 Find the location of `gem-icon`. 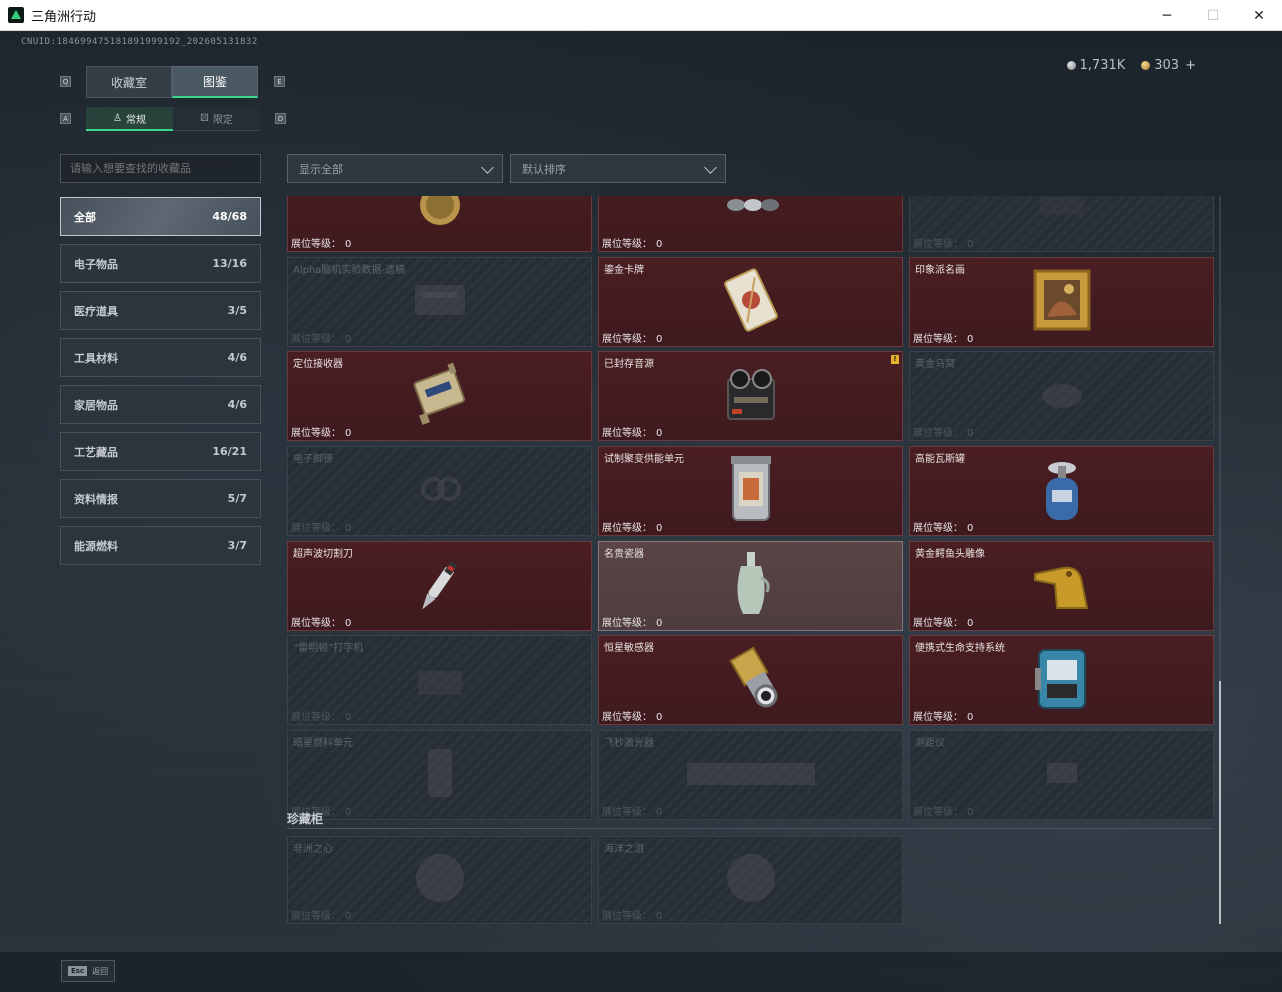

gem-icon is located at coordinates (440, 880).